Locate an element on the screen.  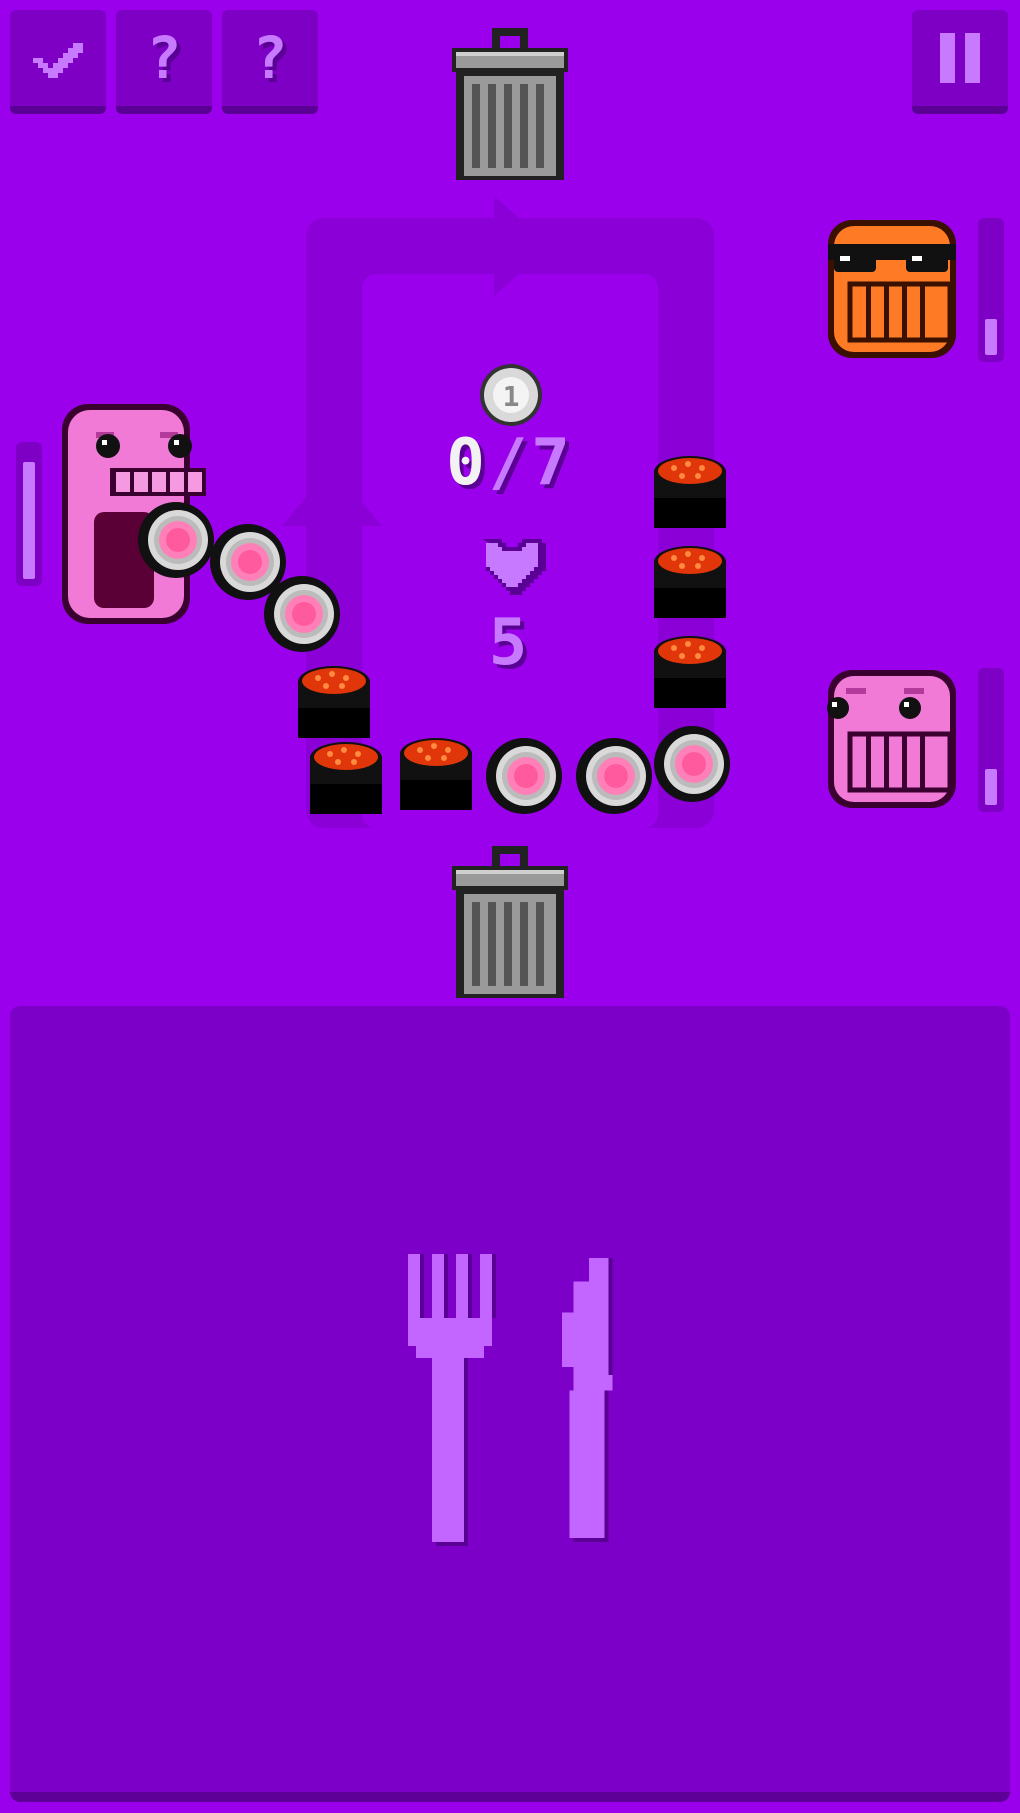
trash-can-top-icon is located at coordinates (510, 106).